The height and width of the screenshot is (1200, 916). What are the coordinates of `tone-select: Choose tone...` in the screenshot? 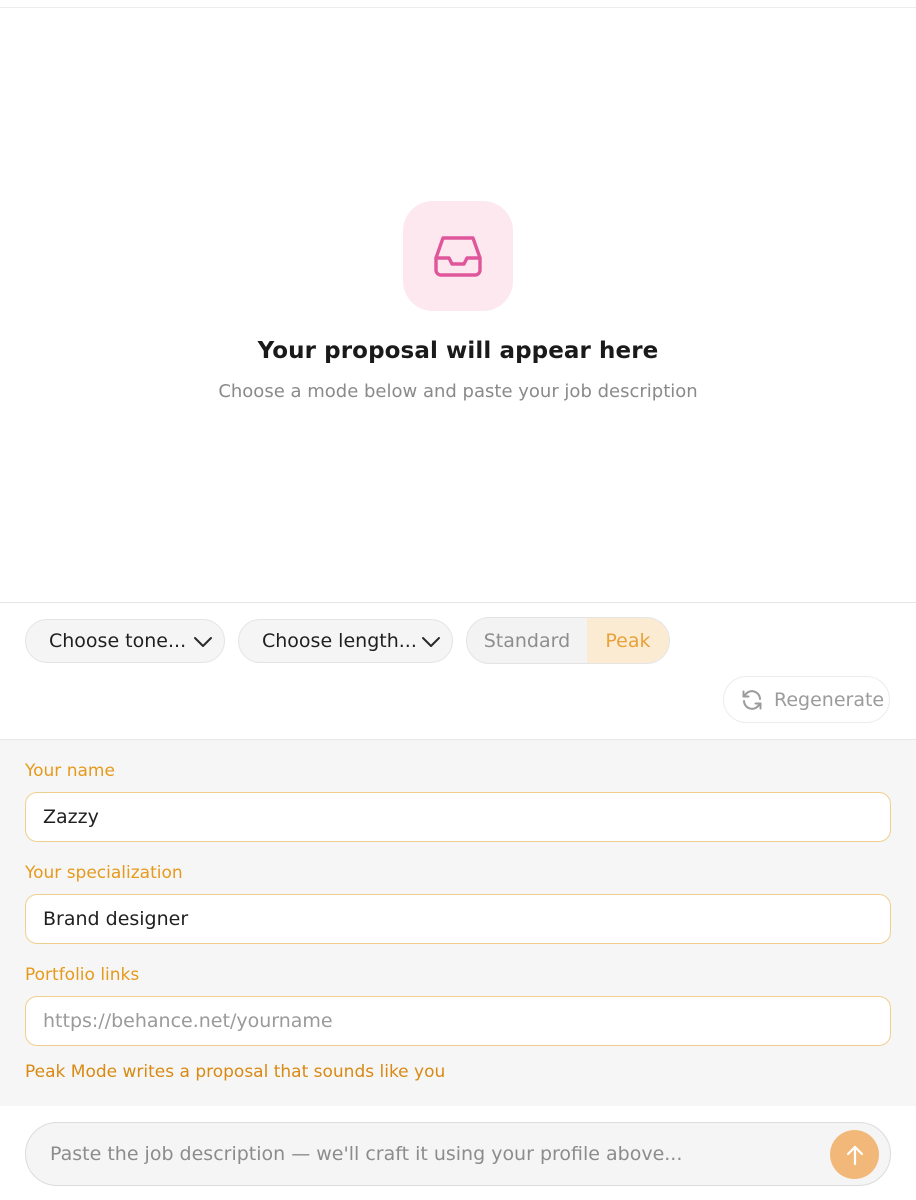 It's located at (125, 641).